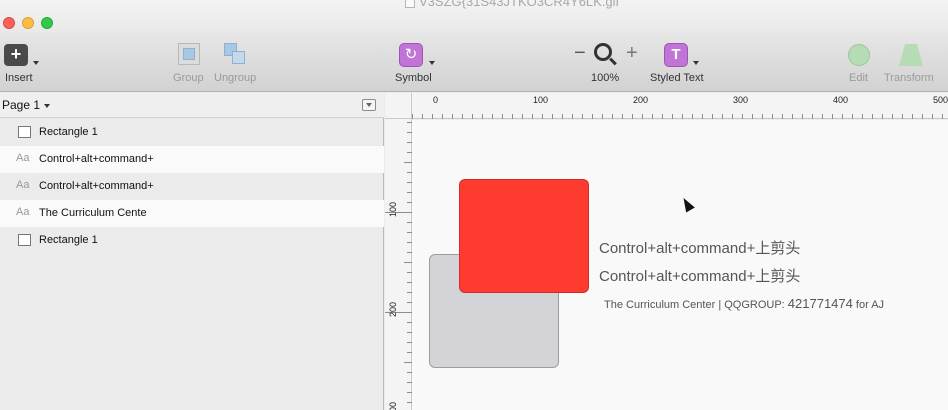 This screenshot has height=410, width=948. I want to click on canvas-text-shortcut-2: Control+alt+command+上剪头, so click(699, 275).